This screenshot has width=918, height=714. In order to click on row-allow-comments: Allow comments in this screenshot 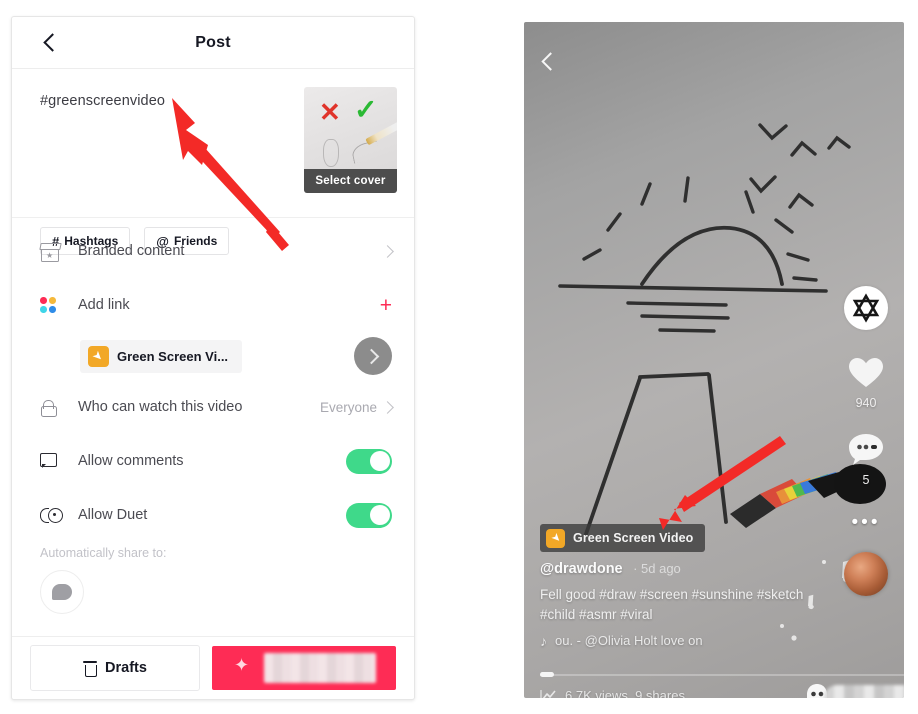, I will do `click(213, 461)`.